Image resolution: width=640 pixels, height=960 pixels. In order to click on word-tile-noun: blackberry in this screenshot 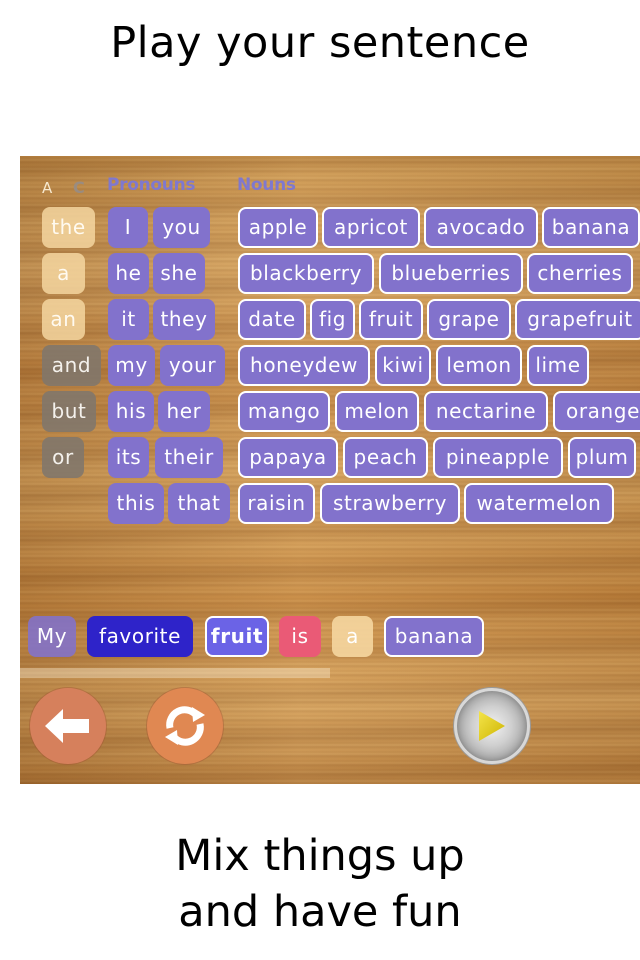, I will do `click(306, 273)`.